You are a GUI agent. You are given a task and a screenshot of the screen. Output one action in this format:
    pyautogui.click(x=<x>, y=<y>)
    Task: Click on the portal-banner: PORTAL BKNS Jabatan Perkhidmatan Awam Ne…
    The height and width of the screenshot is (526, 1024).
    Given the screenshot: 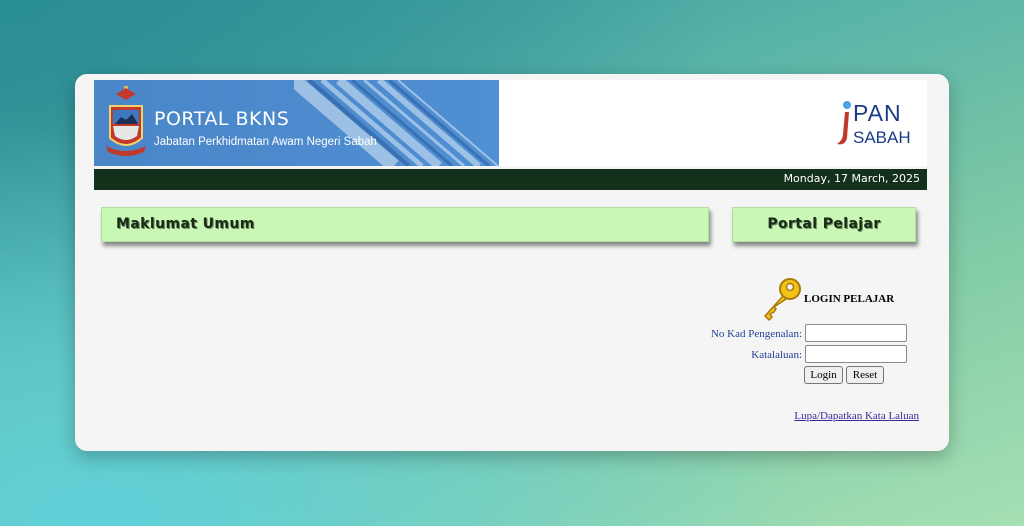 What is the action you would take?
    pyautogui.click(x=510, y=123)
    